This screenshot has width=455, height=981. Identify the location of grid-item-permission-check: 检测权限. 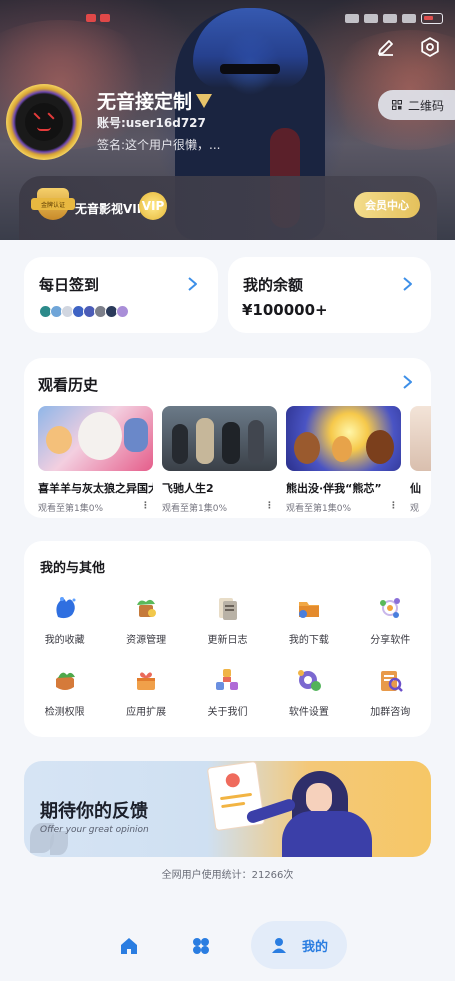
(64, 695).